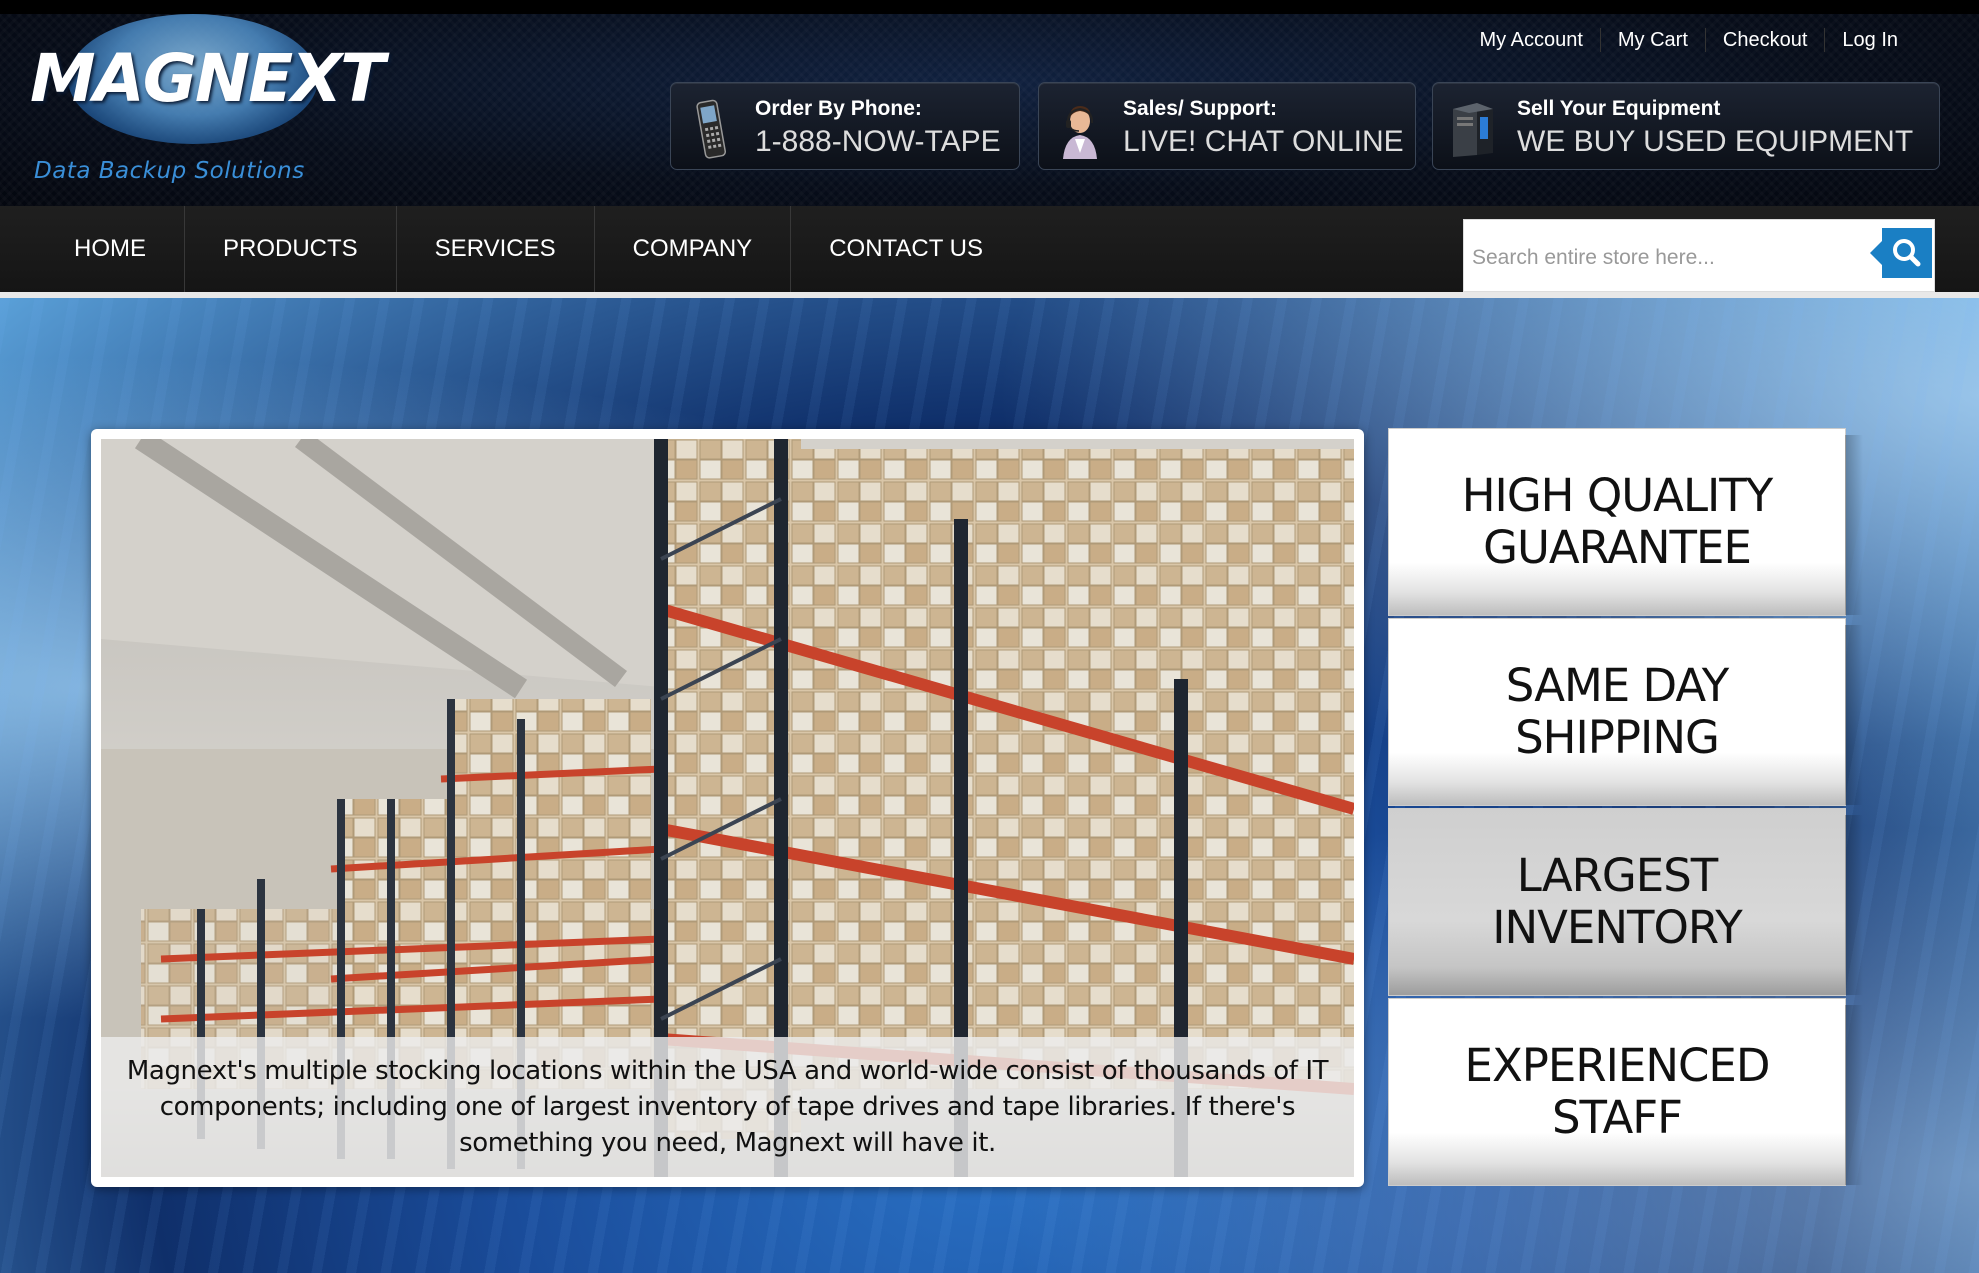  What do you see at coordinates (1652, 40) in the screenshot?
I see `my-cart-link: My Cart` at bounding box center [1652, 40].